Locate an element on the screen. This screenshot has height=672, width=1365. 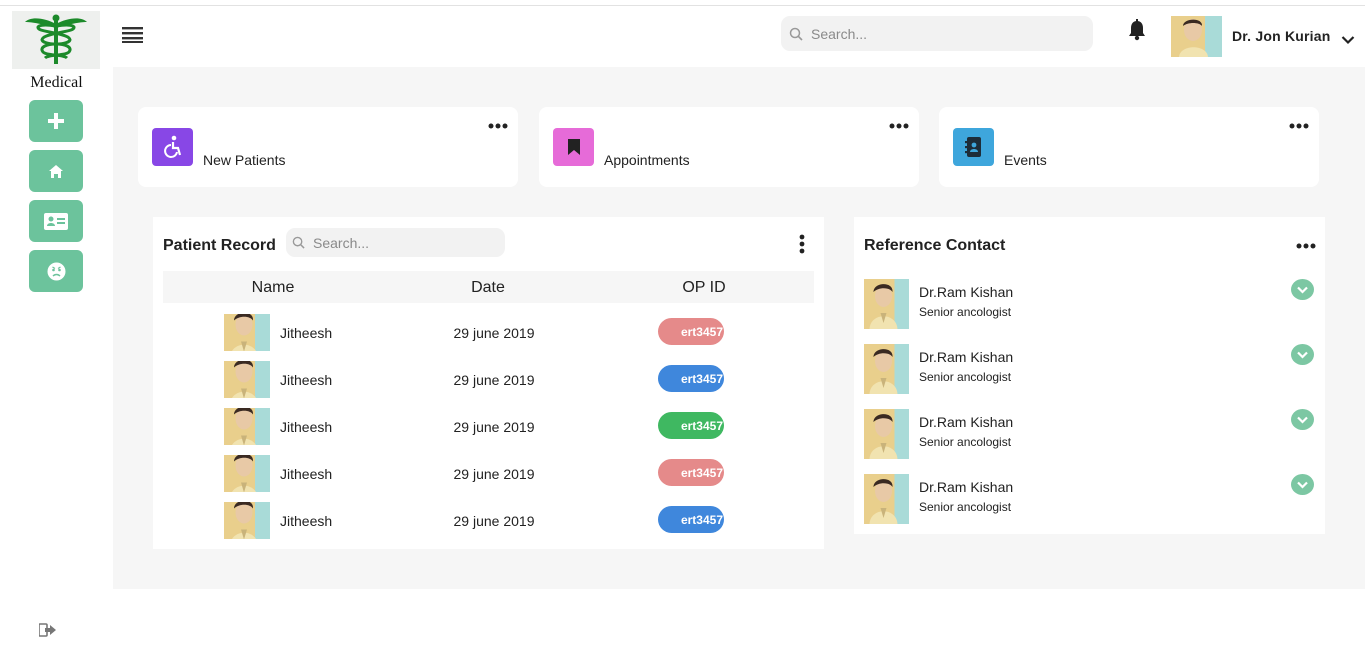
card-label: Appointments is located at coordinates (647, 160).